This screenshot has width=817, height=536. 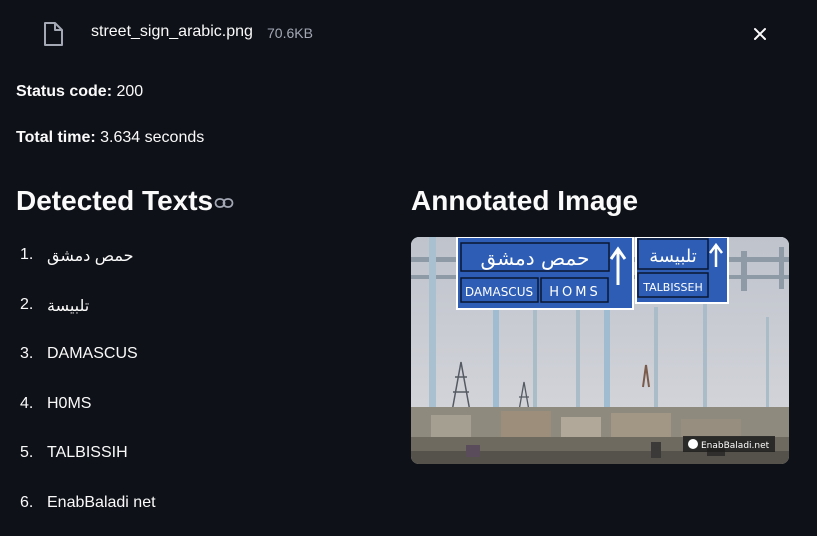 I want to click on list-item-number: 3., so click(x=27, y=354).